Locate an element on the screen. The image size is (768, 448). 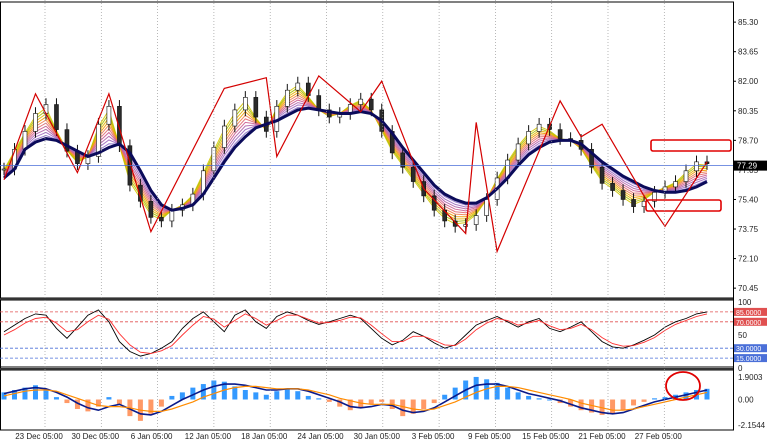
x-tick-label: 6 Jan 05:00 is located at coordinates (152, 436).